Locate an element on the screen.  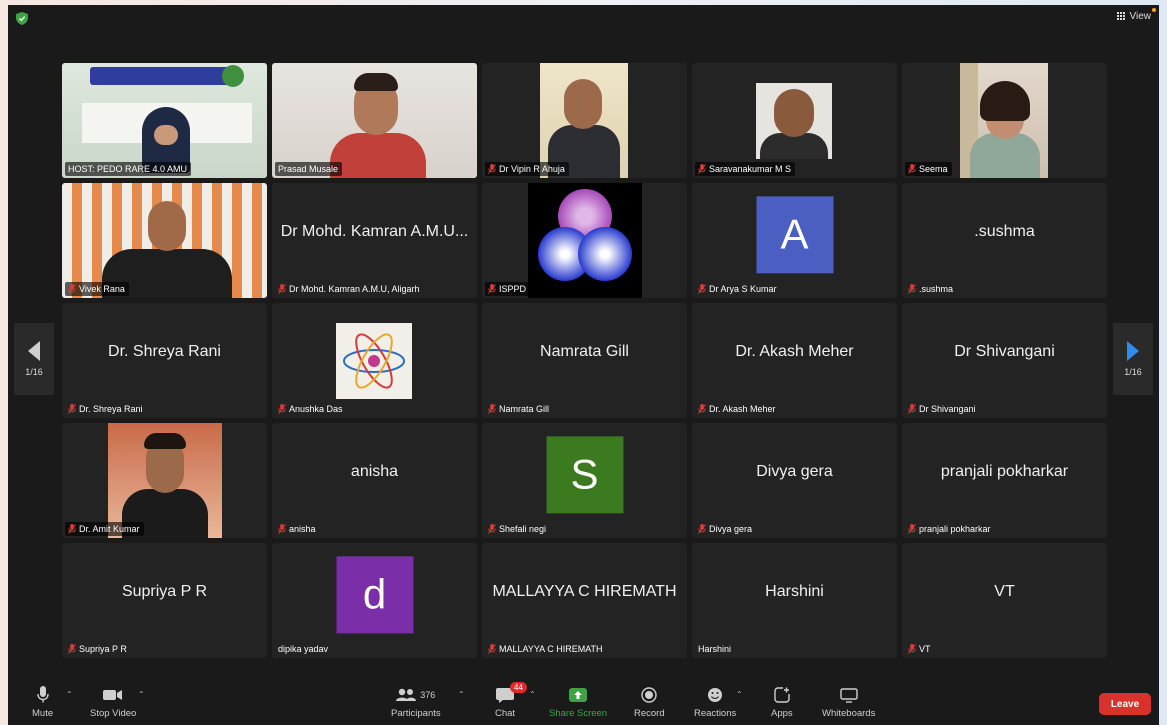
participant-label: HOST: PEDO RARE 4.0 AMU is located at coordinates (128, 169).